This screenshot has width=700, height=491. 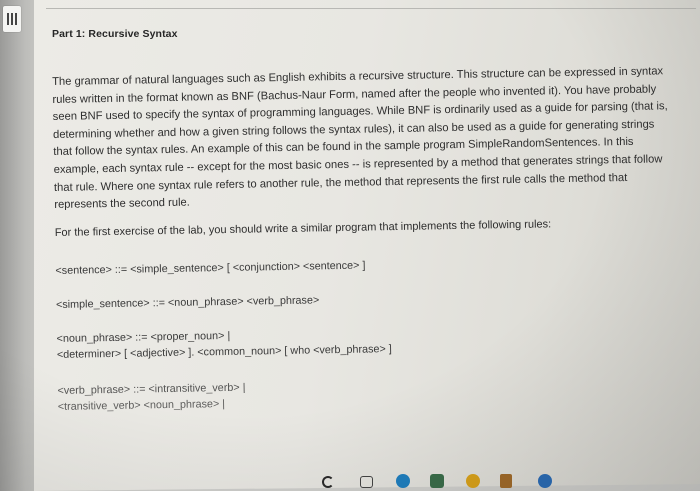 I want to click on taskbar, so click(x=430, y=480).